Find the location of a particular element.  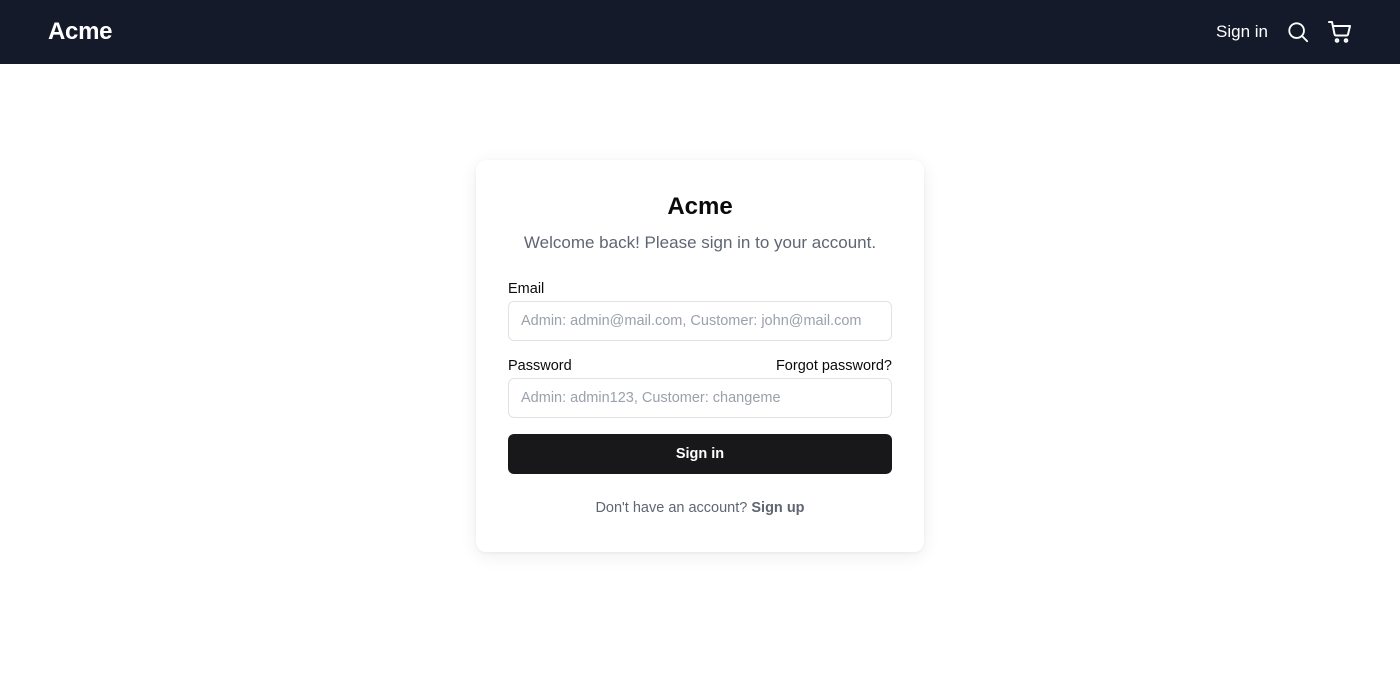

password-label: Password is located at coordinates (540, 366).